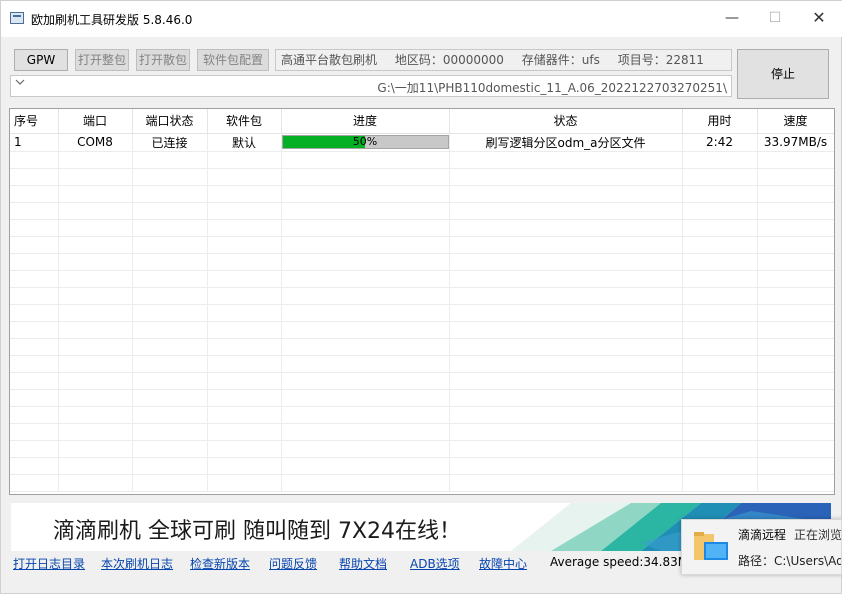 The image size is (842, 594). What do you see at coordinates (41, 60) in the screenshot?
I see `gpw-button: GPW` at bounding box center [41, 60].